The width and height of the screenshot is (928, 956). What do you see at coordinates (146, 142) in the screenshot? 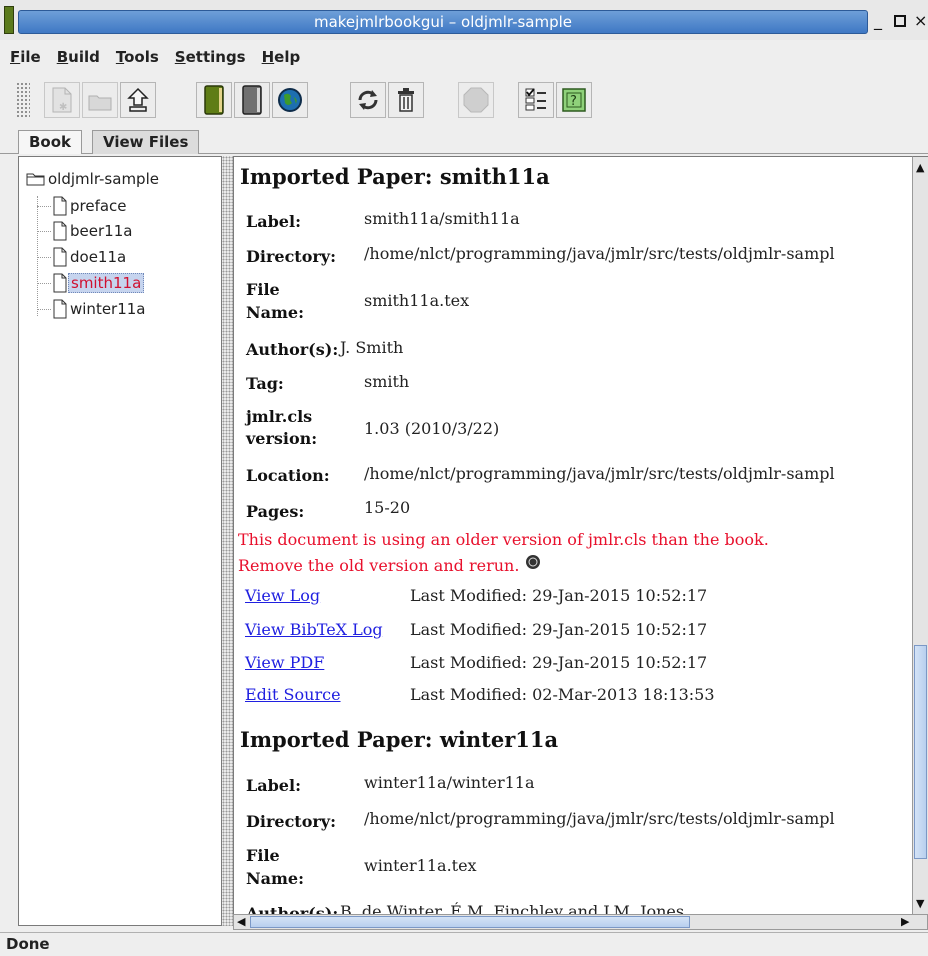
I see `tab-view-files: View Files` at bounding box center [146, 142].